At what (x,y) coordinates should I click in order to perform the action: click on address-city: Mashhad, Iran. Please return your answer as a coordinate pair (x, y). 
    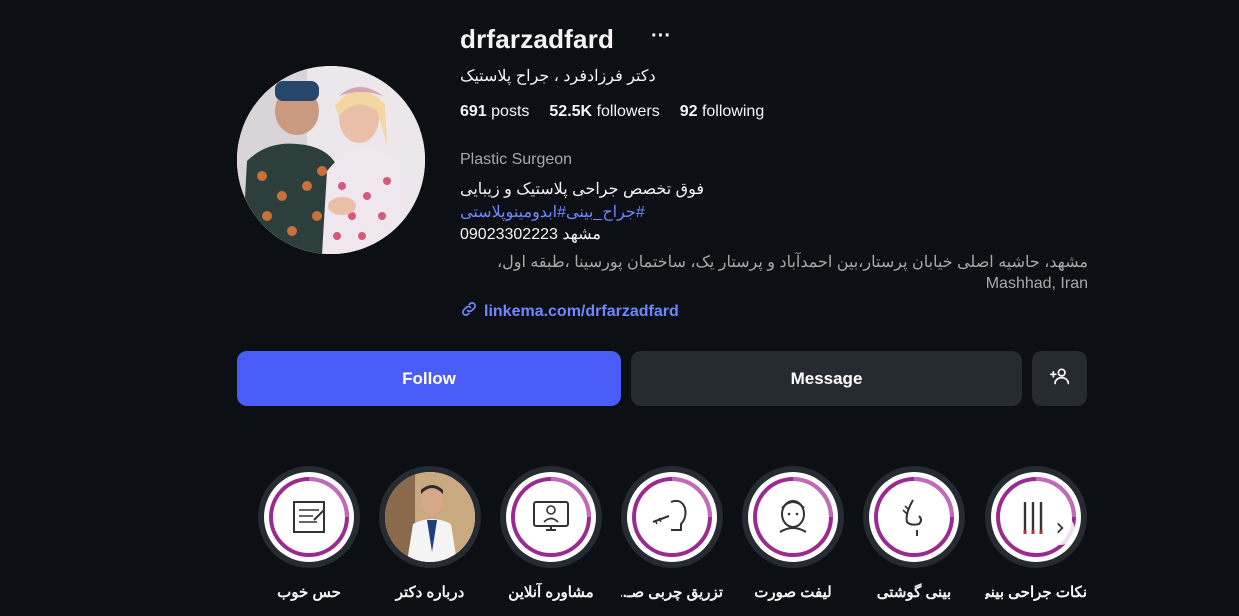
    Looking at the image, I should click on (1036, 283).